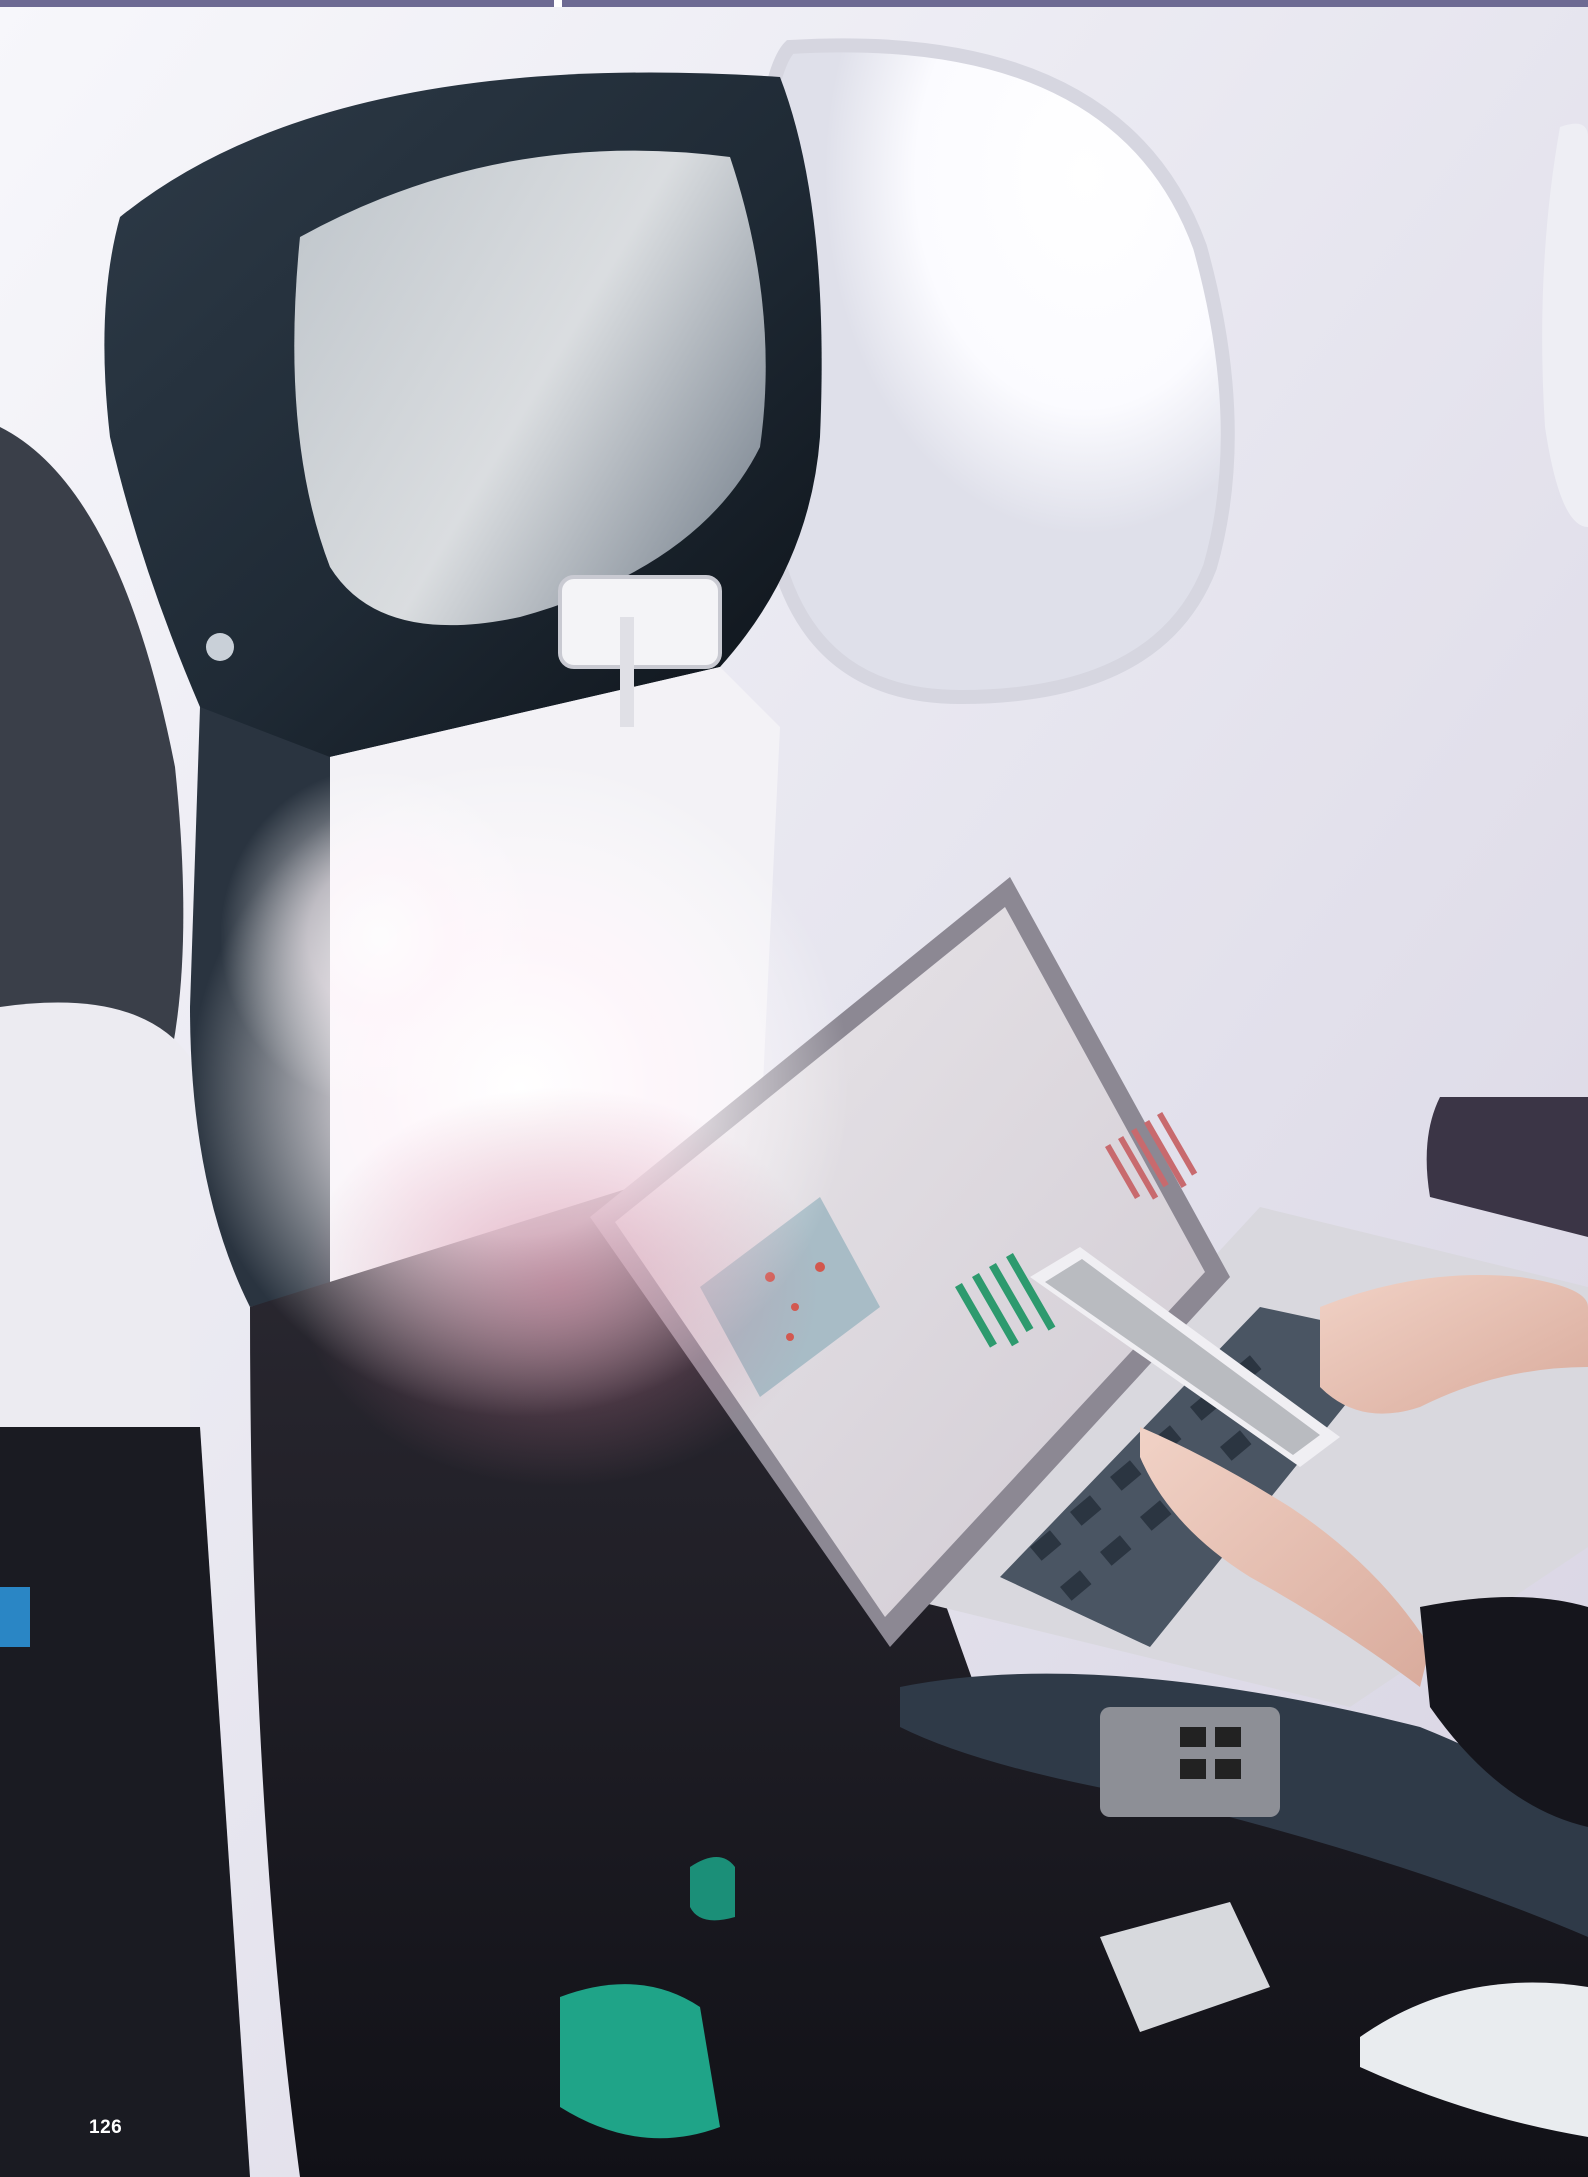 This screenshot has height=2177, width=1588. What do you see at coordinates (277, 3) in the screenshot?
I see `top-bar-left` at bounding box center [277, 3].